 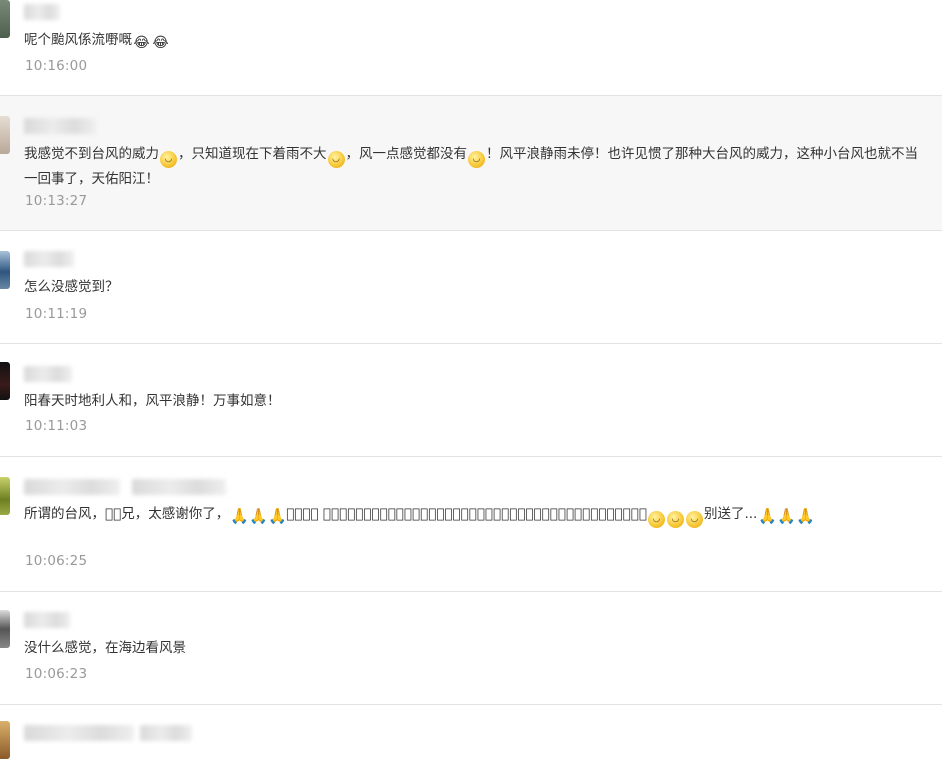 What do you see at coordinates (71, 287) in the screenshot?
I see `comment-text: 怎么没感觉到？` at bounding box center [71, 287].